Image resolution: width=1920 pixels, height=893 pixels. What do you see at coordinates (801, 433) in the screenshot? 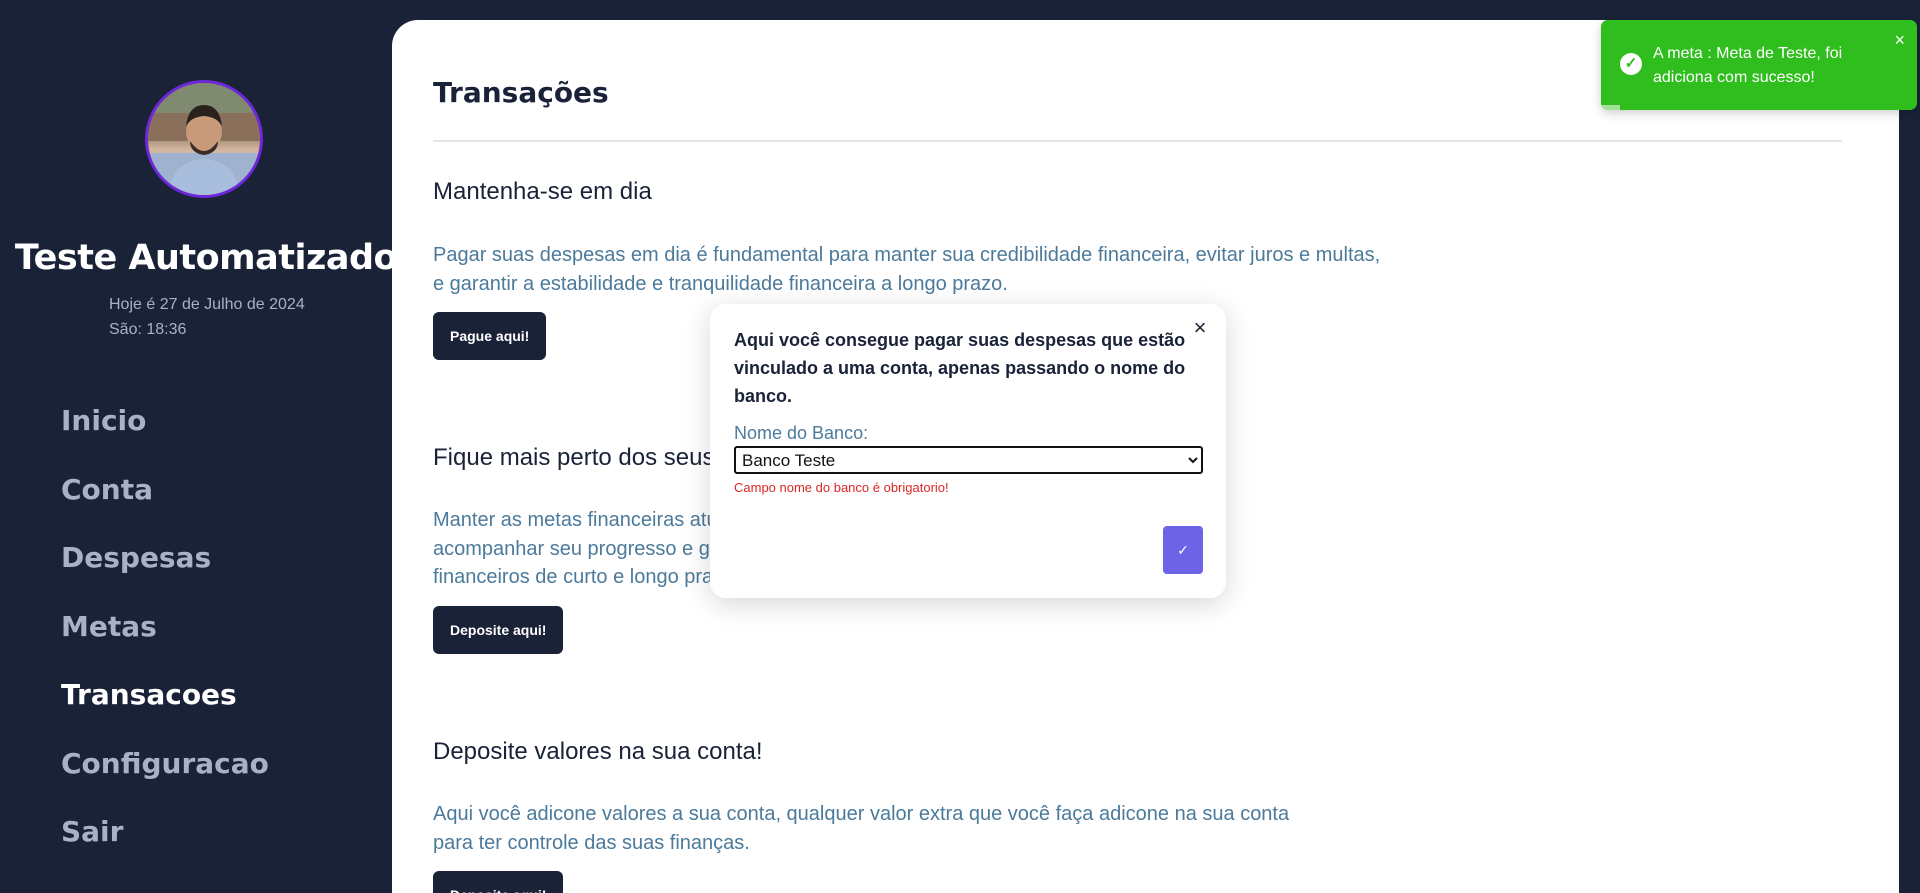
I see `bank-name-label: Nome do Banco:` at bounding box center [801, 433].